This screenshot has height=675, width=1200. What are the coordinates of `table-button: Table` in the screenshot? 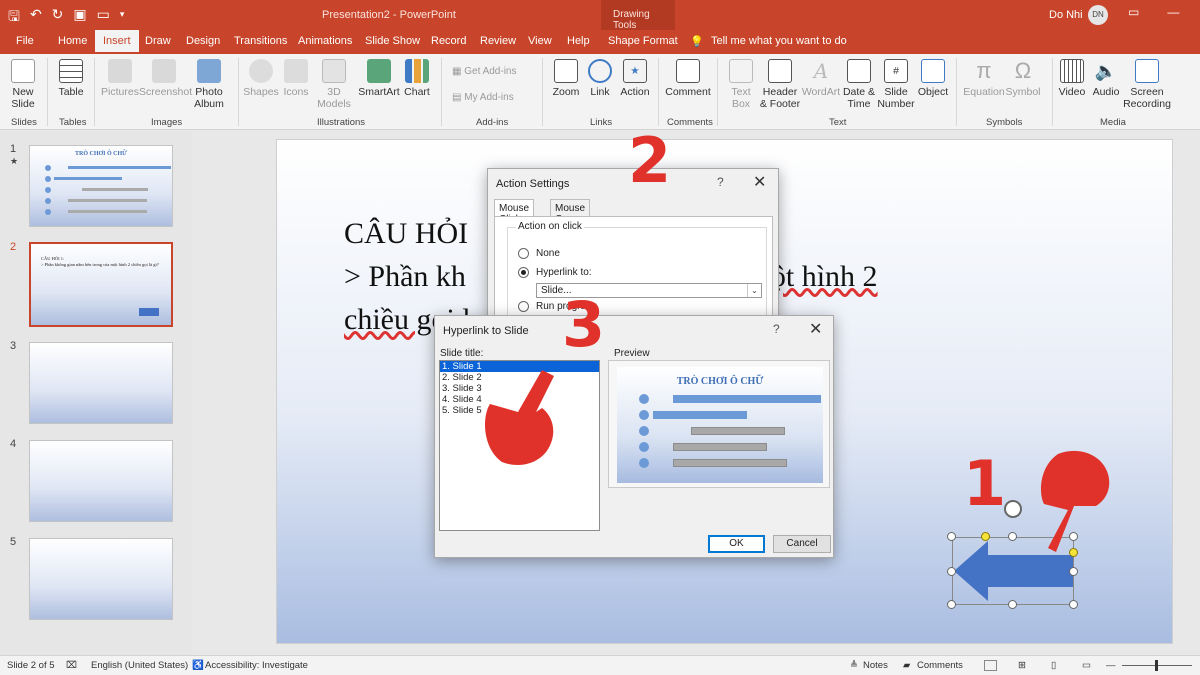 It's located at (71, 78).